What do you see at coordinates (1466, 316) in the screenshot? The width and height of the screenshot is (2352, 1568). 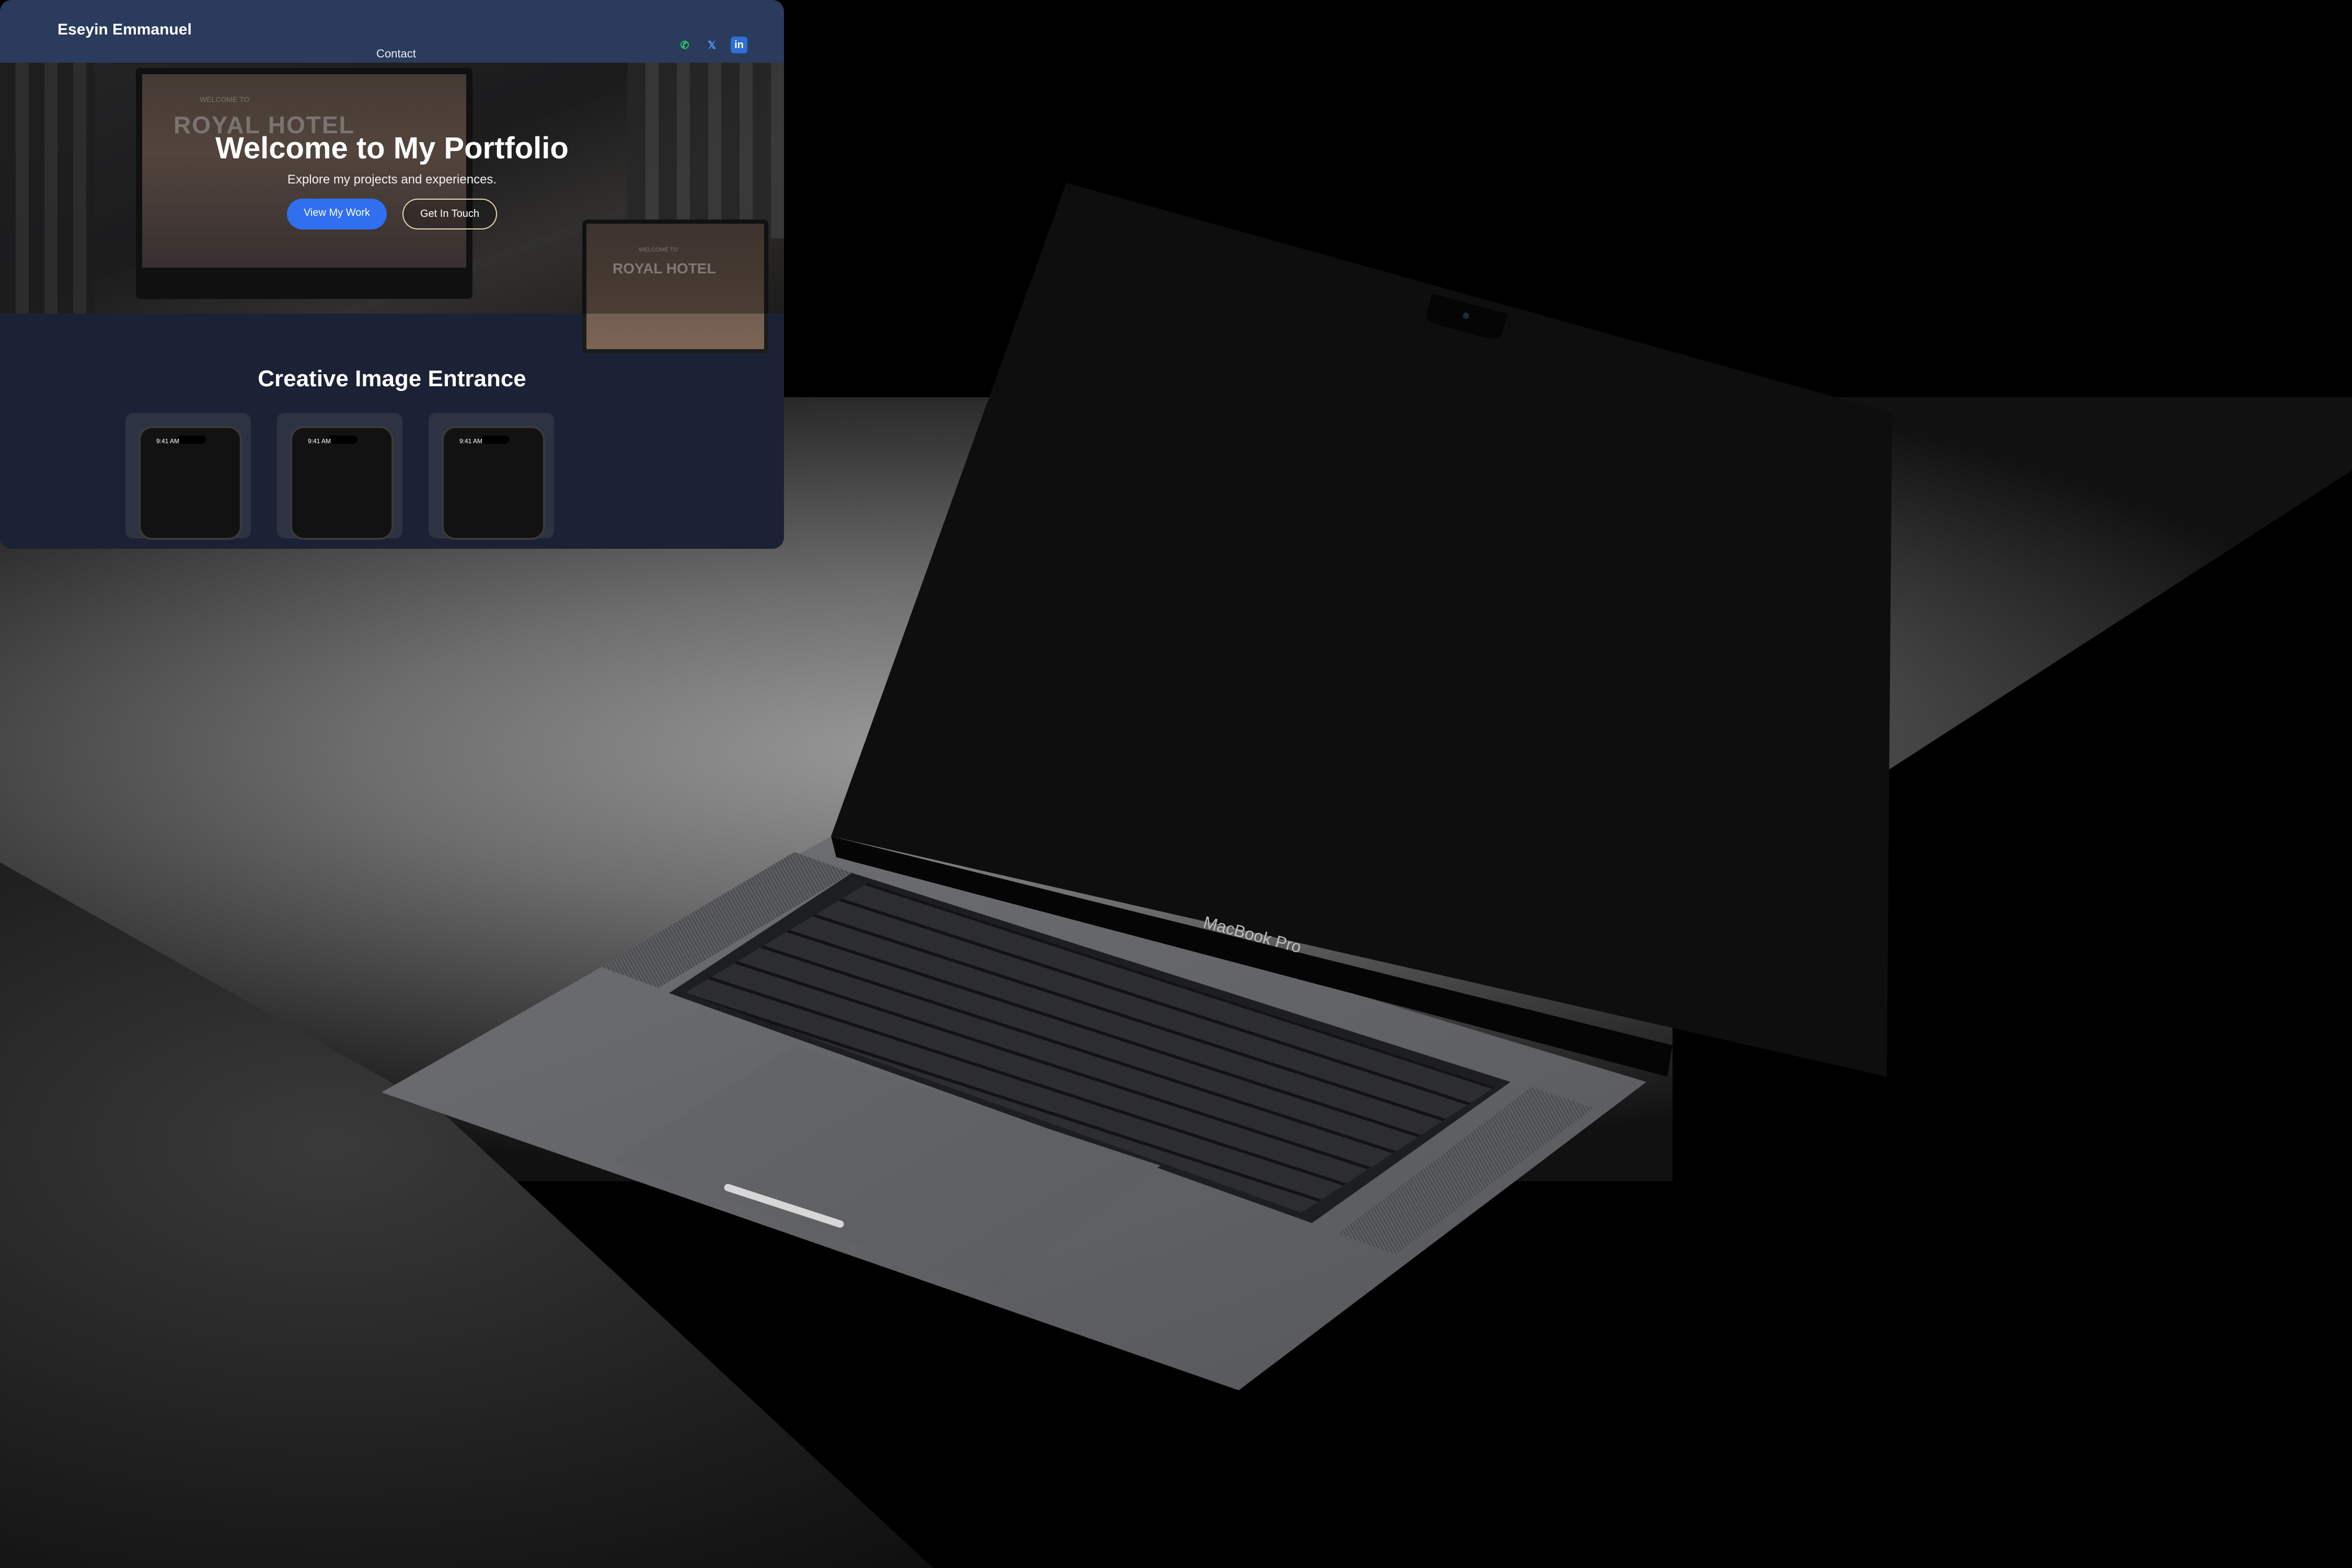 I see `camera-icon` at bounding box center [1466, 316].